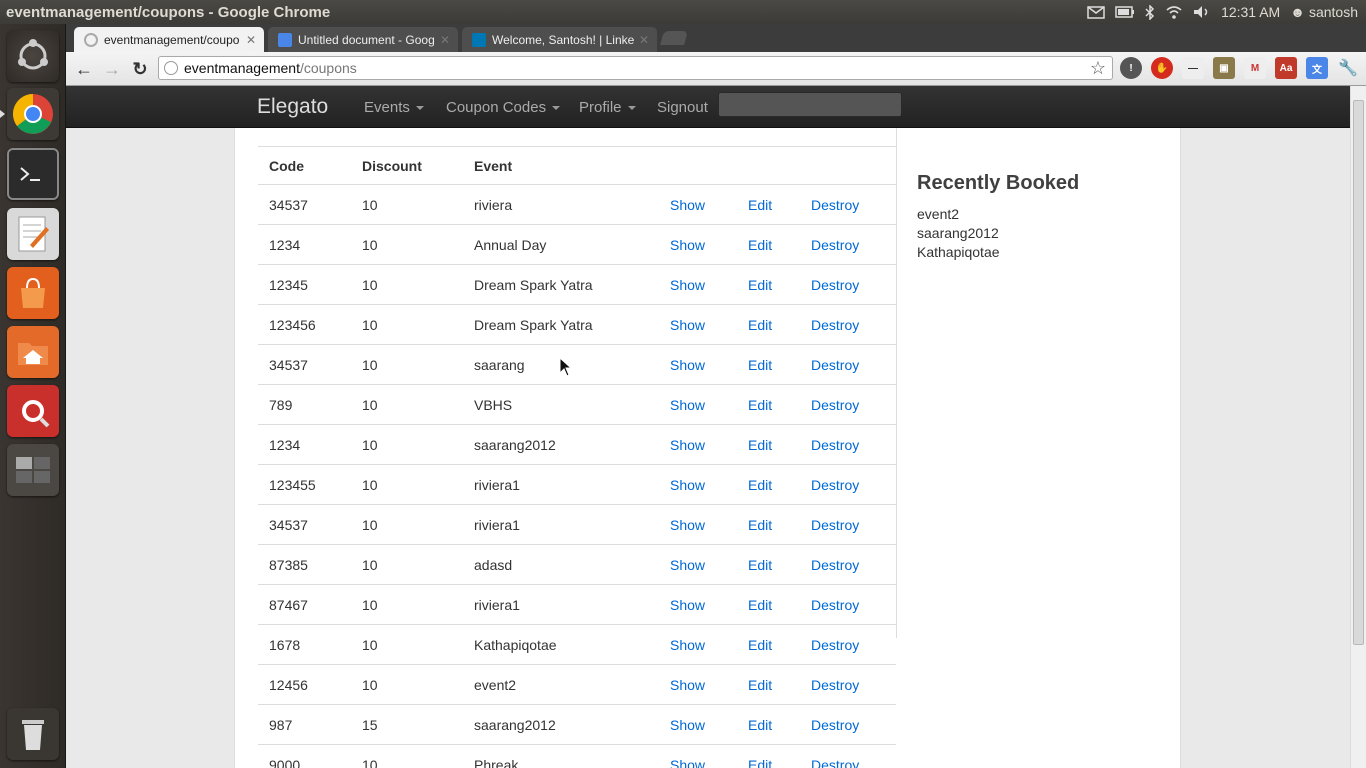  What do you see at coordinates (84, 69) in the screenshot?
I see `back-button: ←` at bounding box center [84, 69].